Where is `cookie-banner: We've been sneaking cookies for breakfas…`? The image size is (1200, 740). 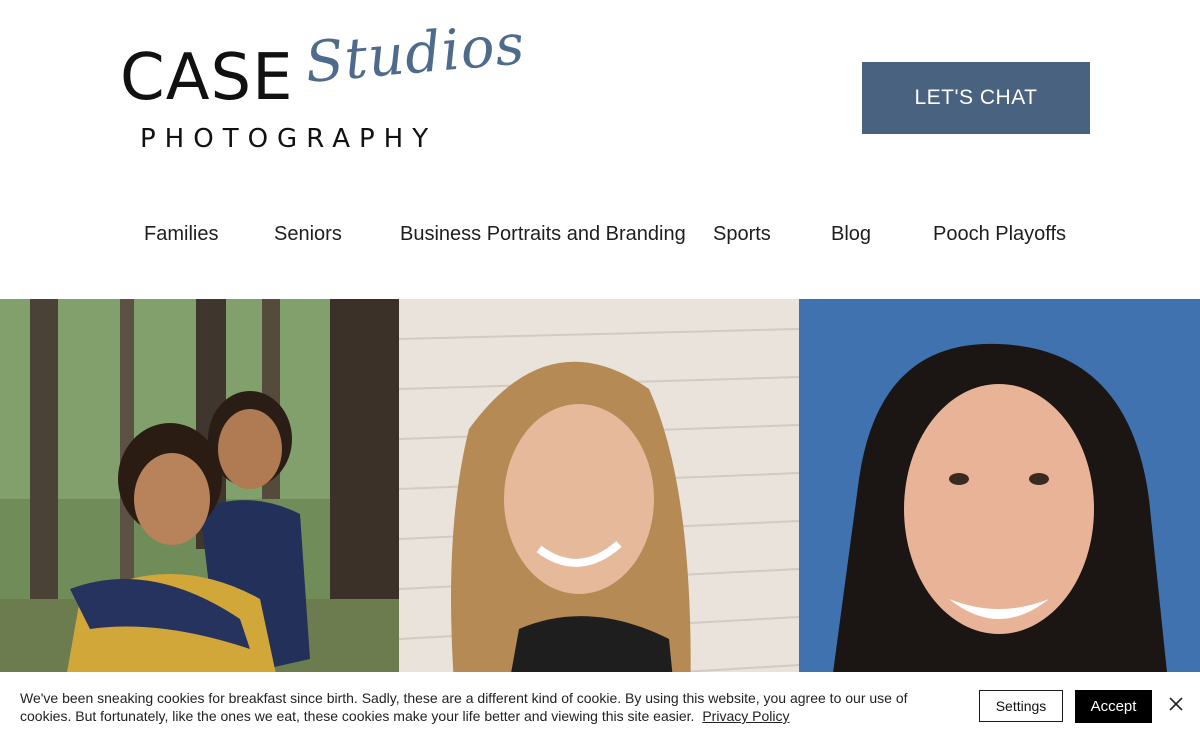
cookie-banner: We've been sneaking cookies for breakfas… is located at coordinates (600, 706).